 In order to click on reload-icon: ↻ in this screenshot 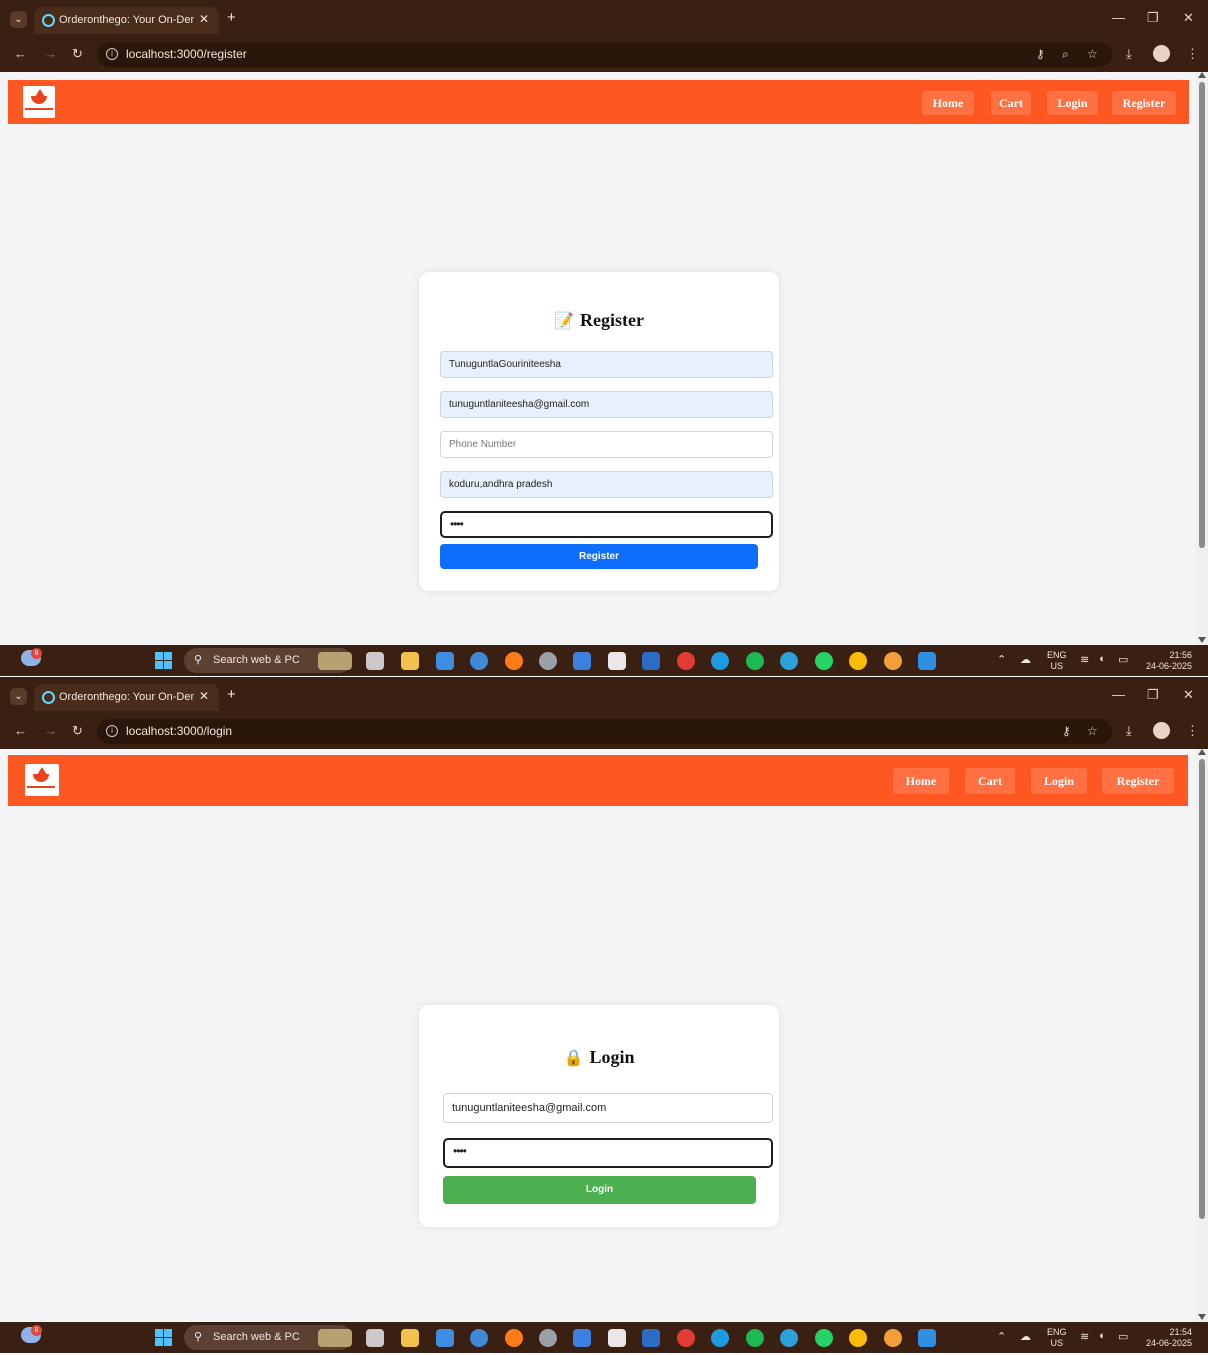, I will do `click(77, 54)`.